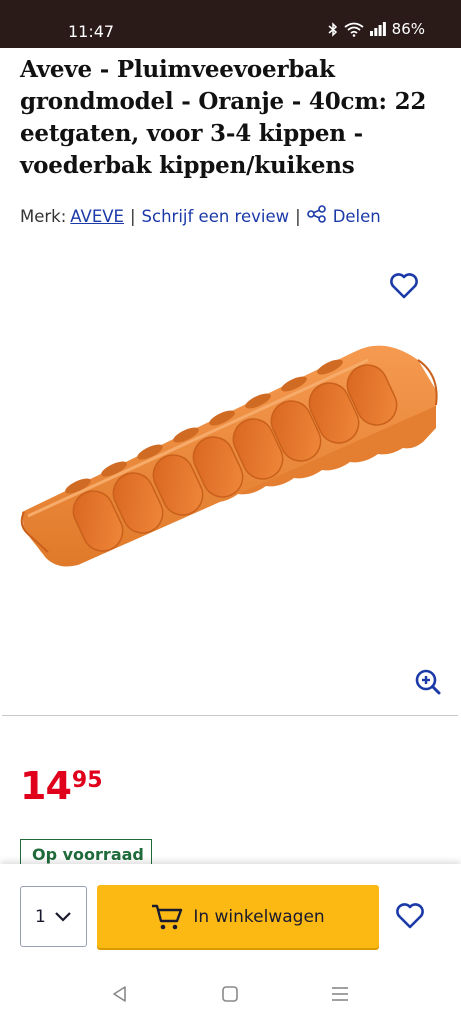  I want to click on product-meta: Merk: AVEVE | Schrijf een review | Delen, so click(200, 216).